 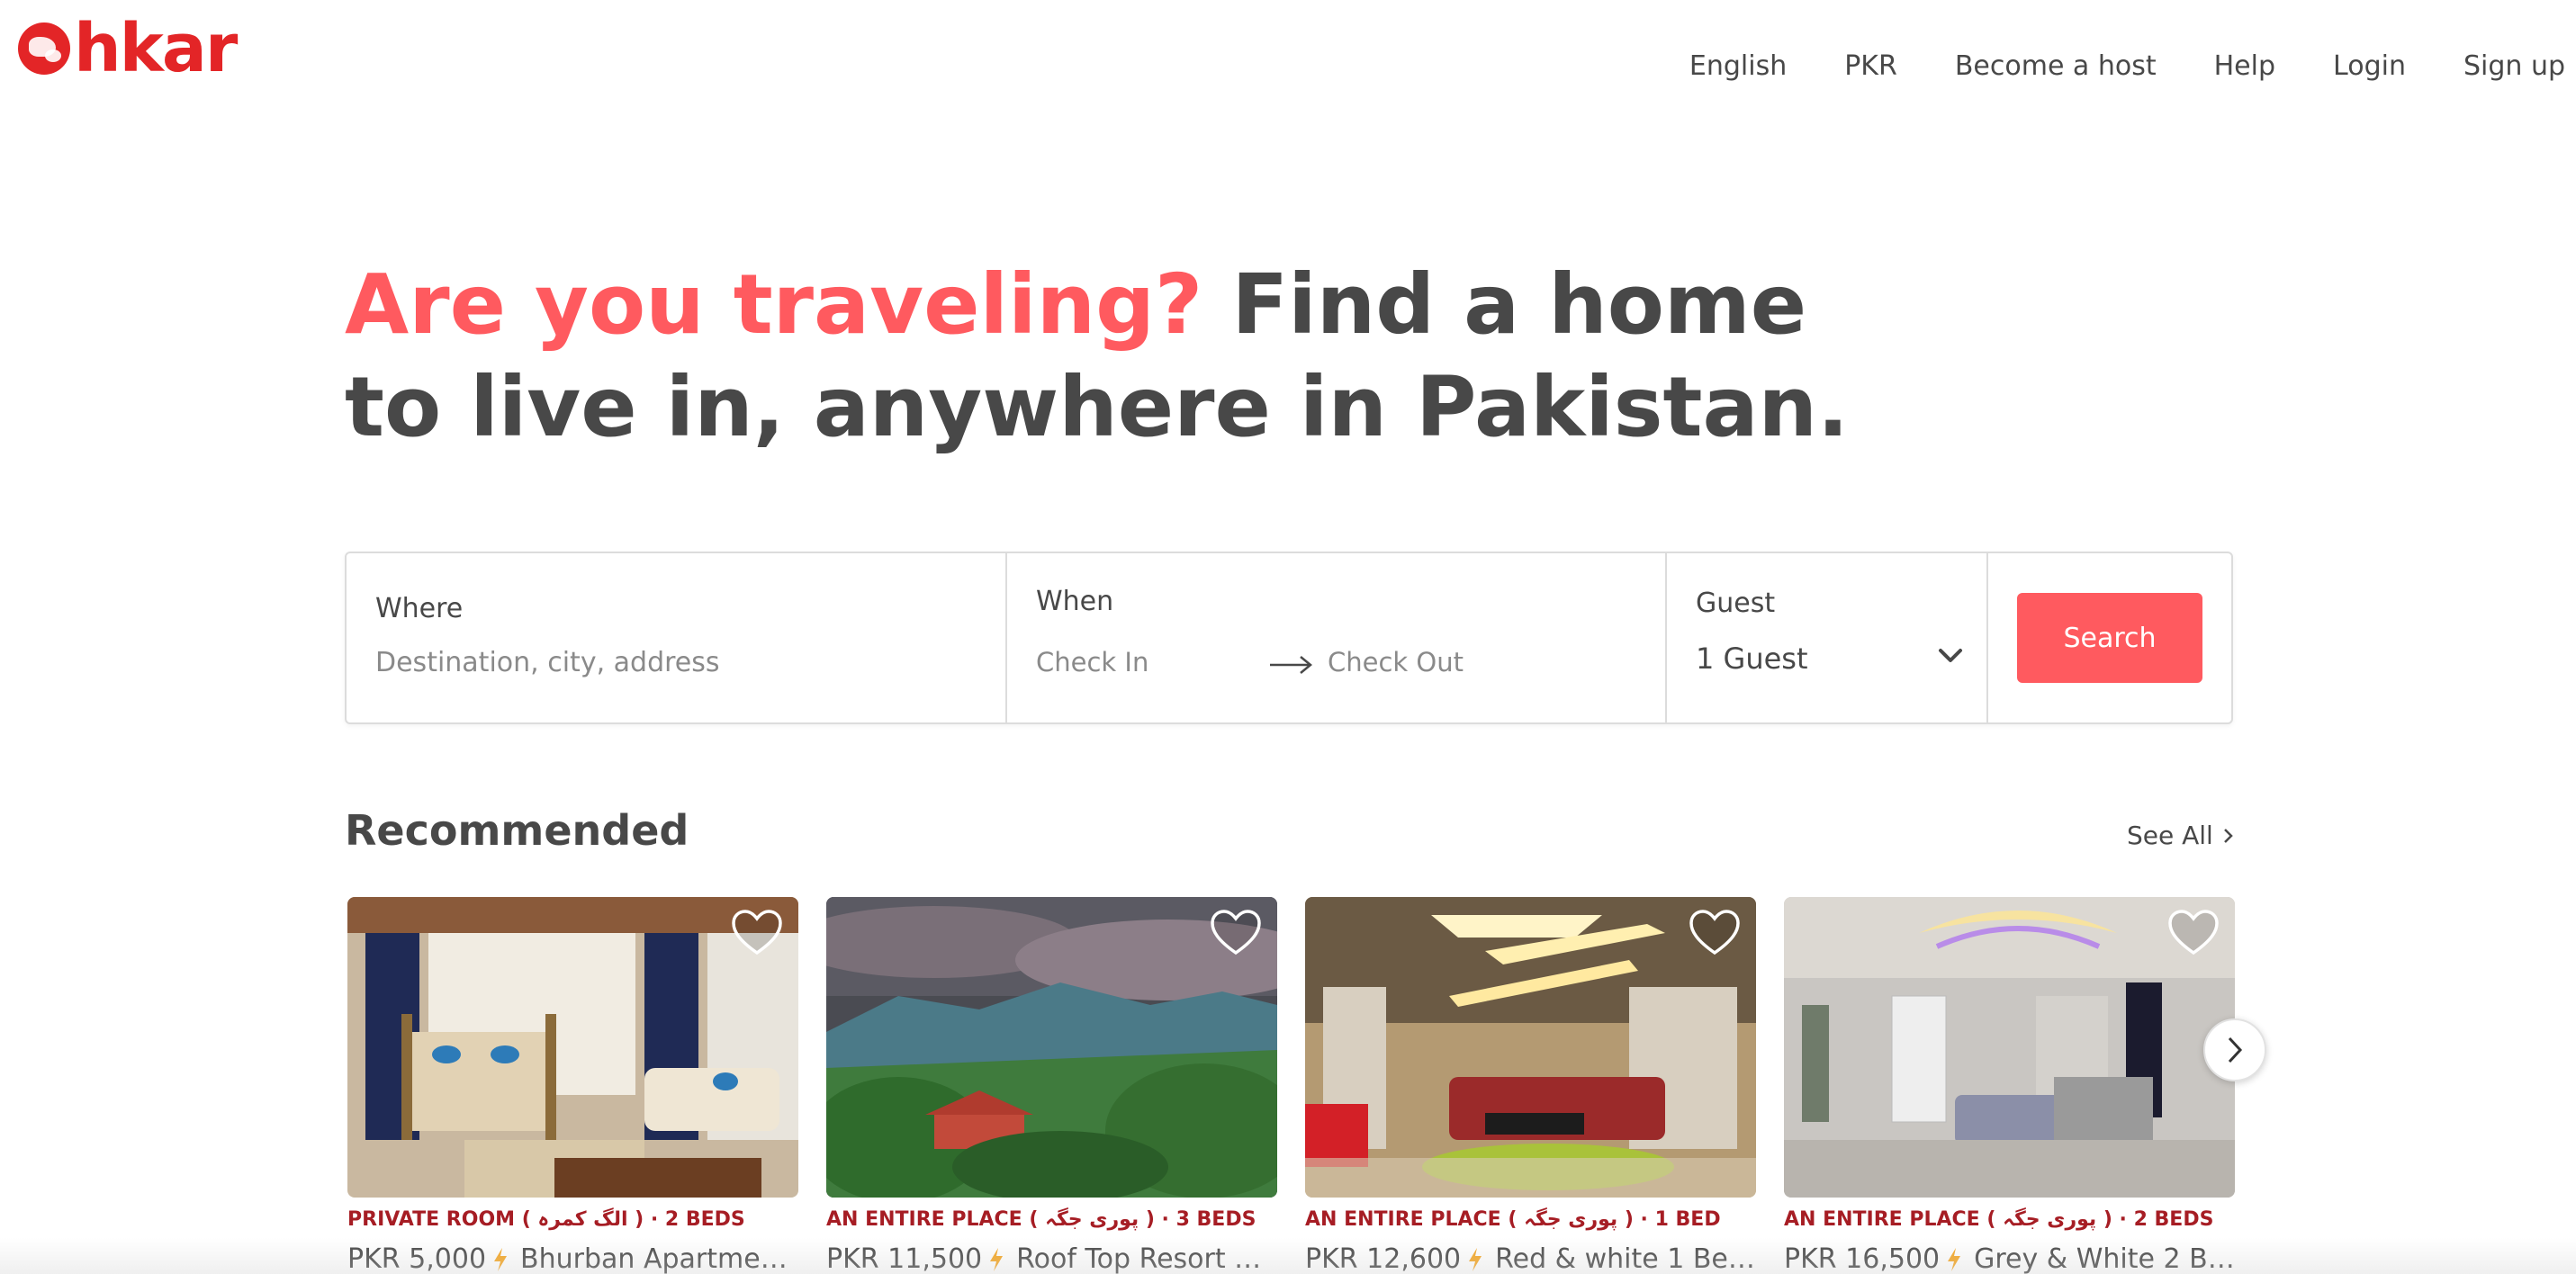 I want to click on nav-login: Login, so click(x=2369, y=66).